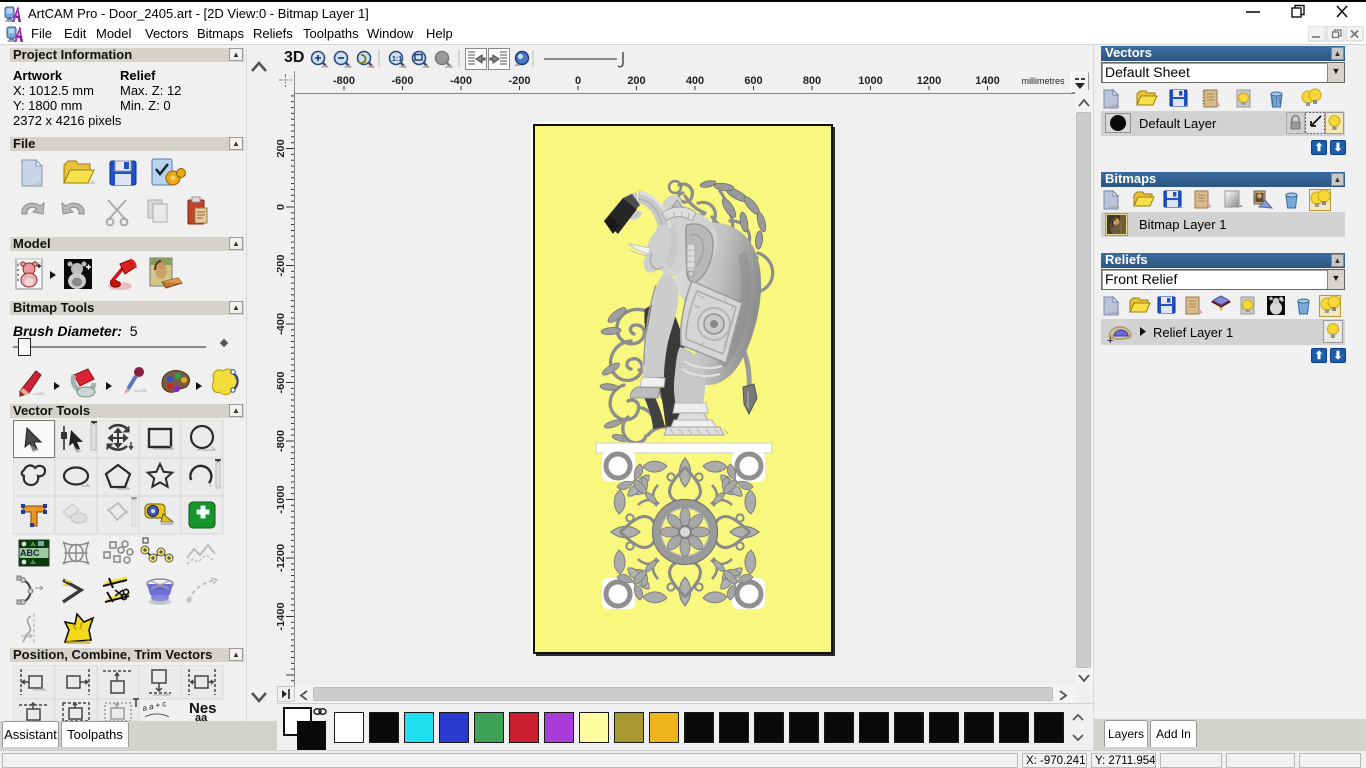 Image resolution: width=1366 pixels, height=768 pixels. What do you see at coordinates (282, 558) in the screenshot?
I see `svg-text: -1200` at bounding box center [282, 558].